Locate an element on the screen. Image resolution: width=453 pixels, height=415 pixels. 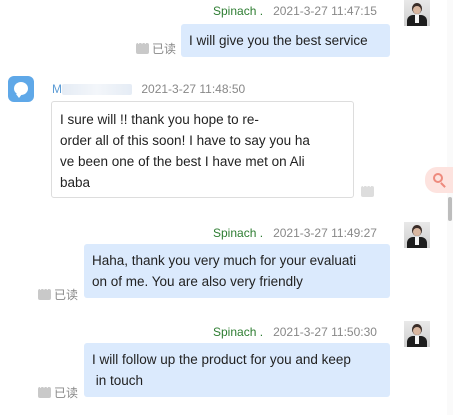
message-line: baba is located at coordinates (75, 182).